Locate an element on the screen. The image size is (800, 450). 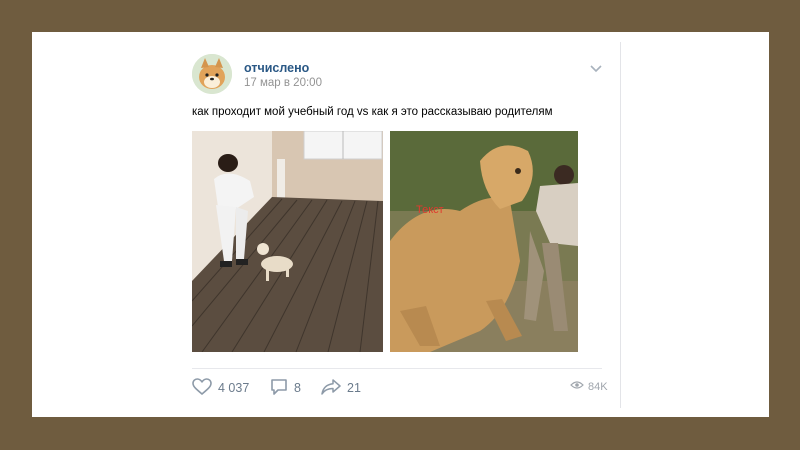
author-name: отчислено is located at coordinates (276, 68).